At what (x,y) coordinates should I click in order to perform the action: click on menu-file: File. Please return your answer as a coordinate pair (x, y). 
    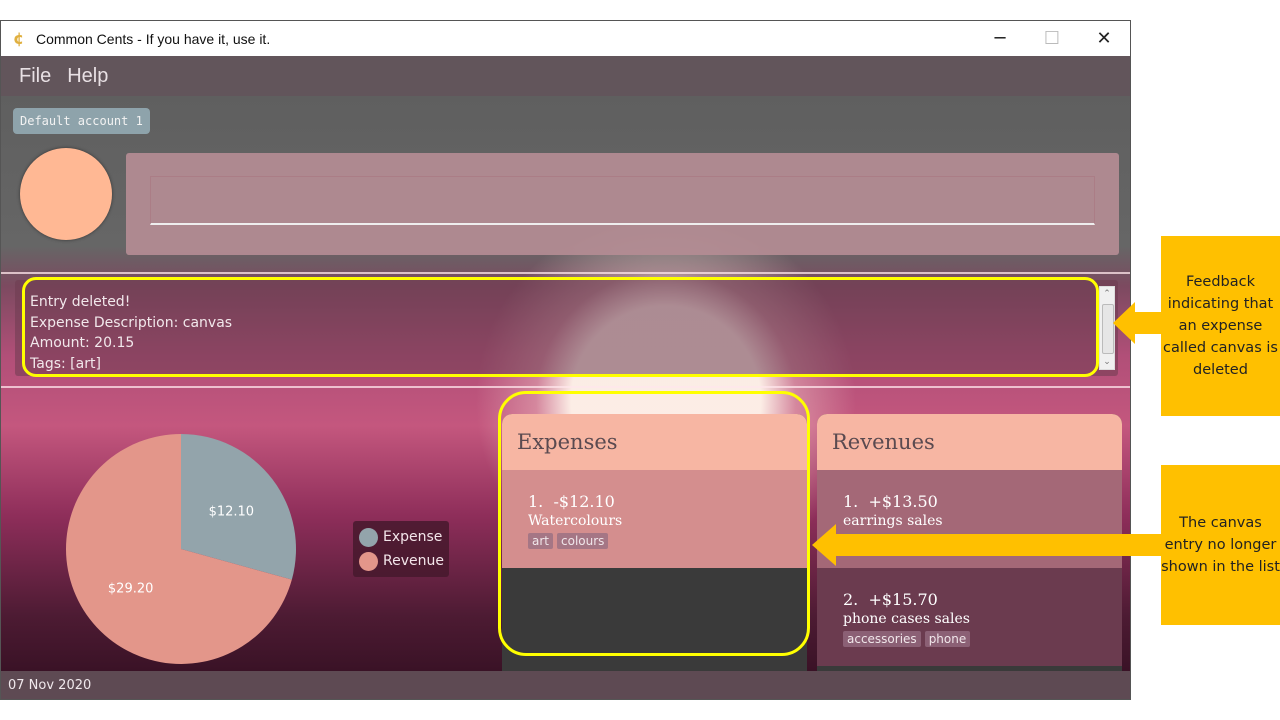
    Looking at the image, I should click on (35, 76).